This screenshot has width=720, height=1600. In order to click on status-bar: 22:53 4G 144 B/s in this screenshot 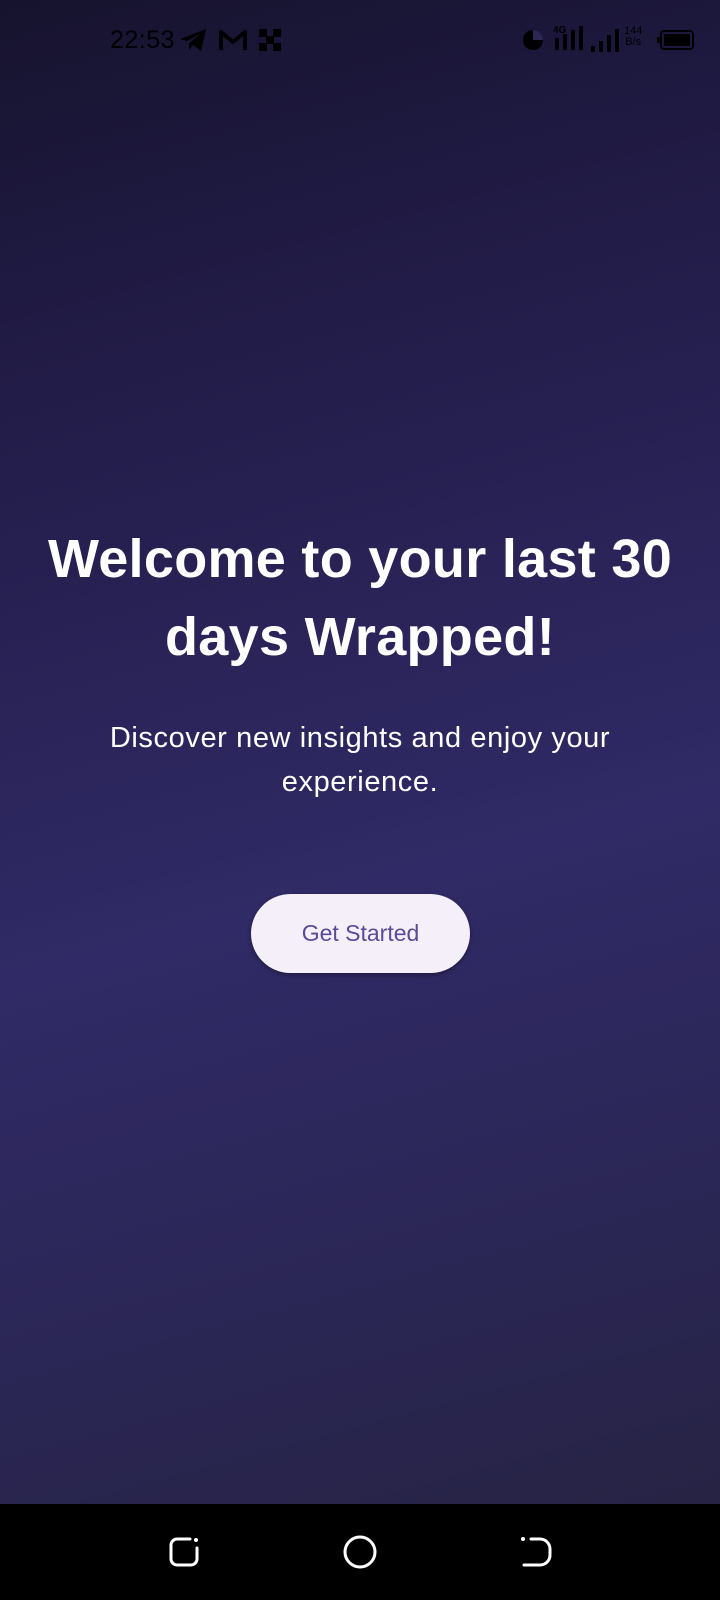, I will do `click(360, 40)`.